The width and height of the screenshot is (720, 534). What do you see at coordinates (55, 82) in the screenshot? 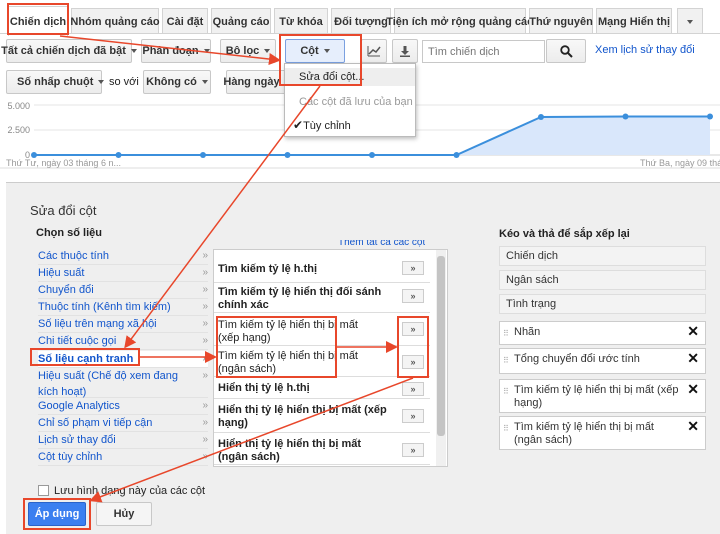
I see `metric1-dropdown: Số nhấp chuột` at bounding box center [55, 82].